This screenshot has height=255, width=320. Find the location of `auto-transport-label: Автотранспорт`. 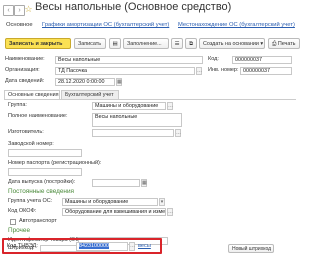

auto-transport-label: Автотранспорт is located at coordinates (38, 221).